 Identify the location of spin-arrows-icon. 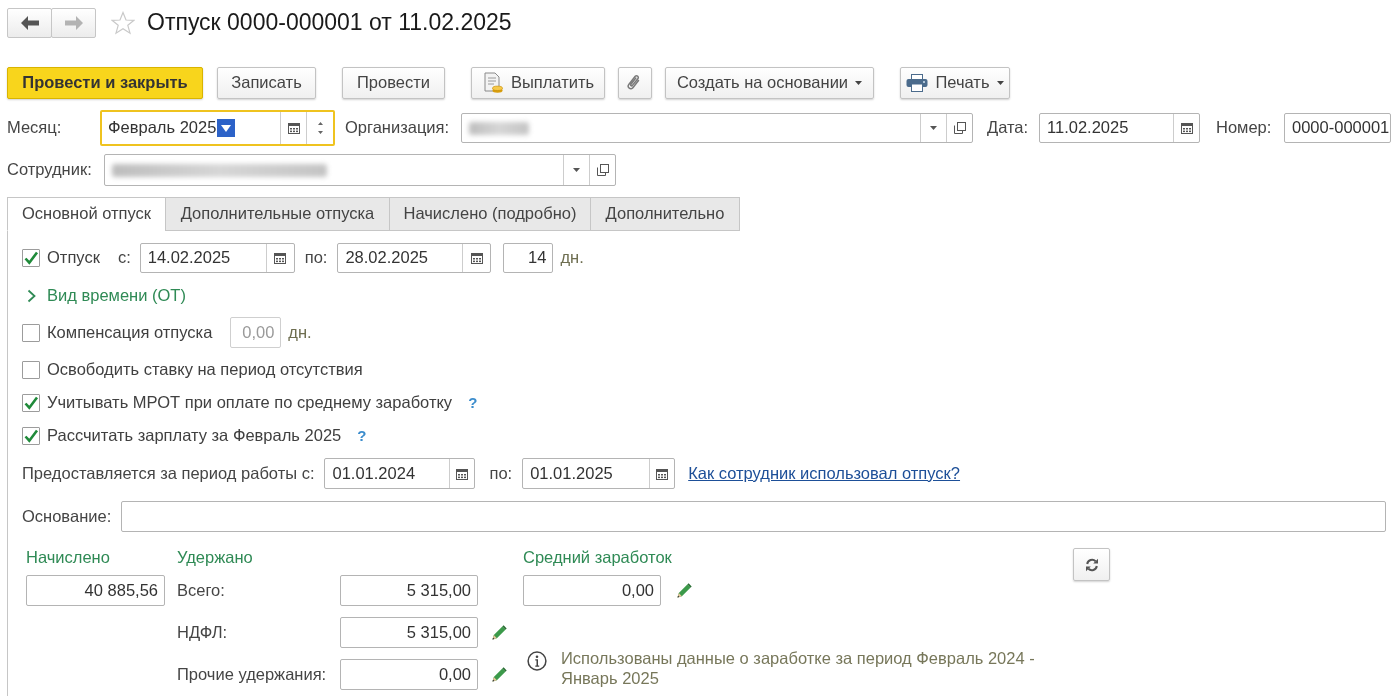
(320, 128).